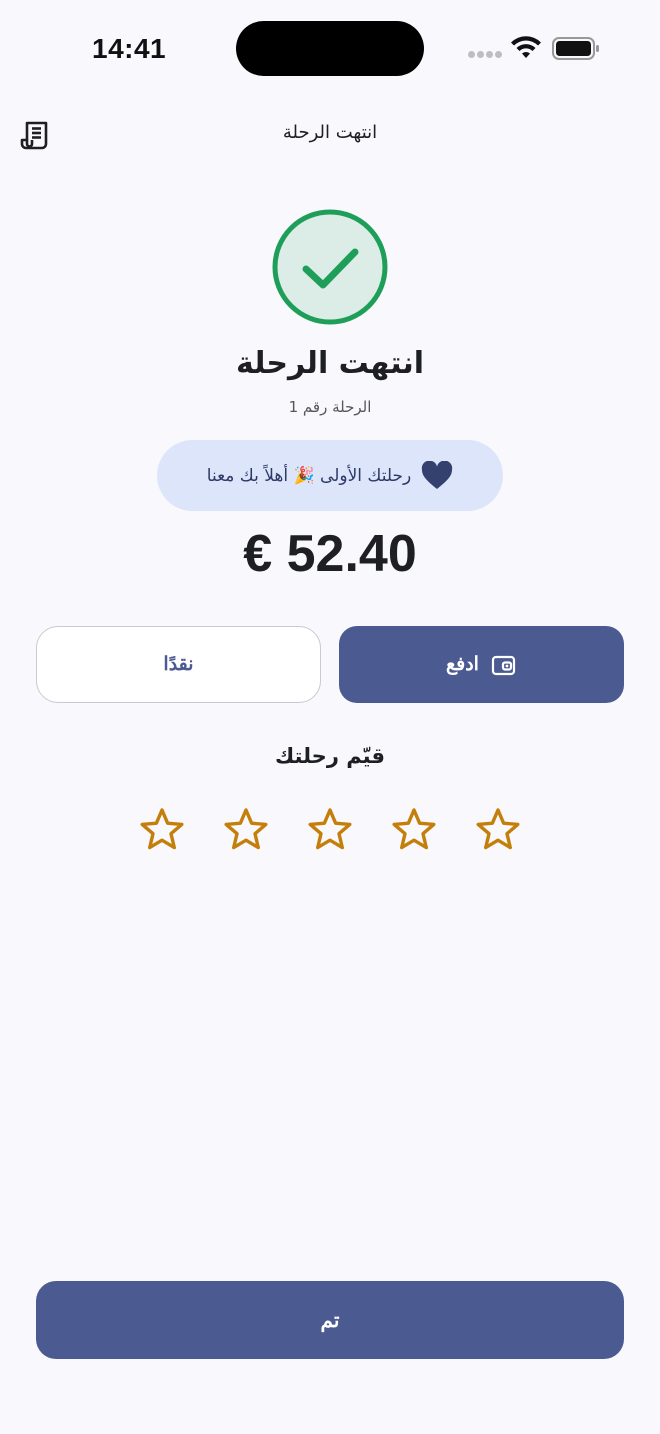 This screenshot has width=660, height=1434. What do you see at coordinates (575, 48) in the screenshot?
I see `battery-icon` at bounding box center [575, 48].